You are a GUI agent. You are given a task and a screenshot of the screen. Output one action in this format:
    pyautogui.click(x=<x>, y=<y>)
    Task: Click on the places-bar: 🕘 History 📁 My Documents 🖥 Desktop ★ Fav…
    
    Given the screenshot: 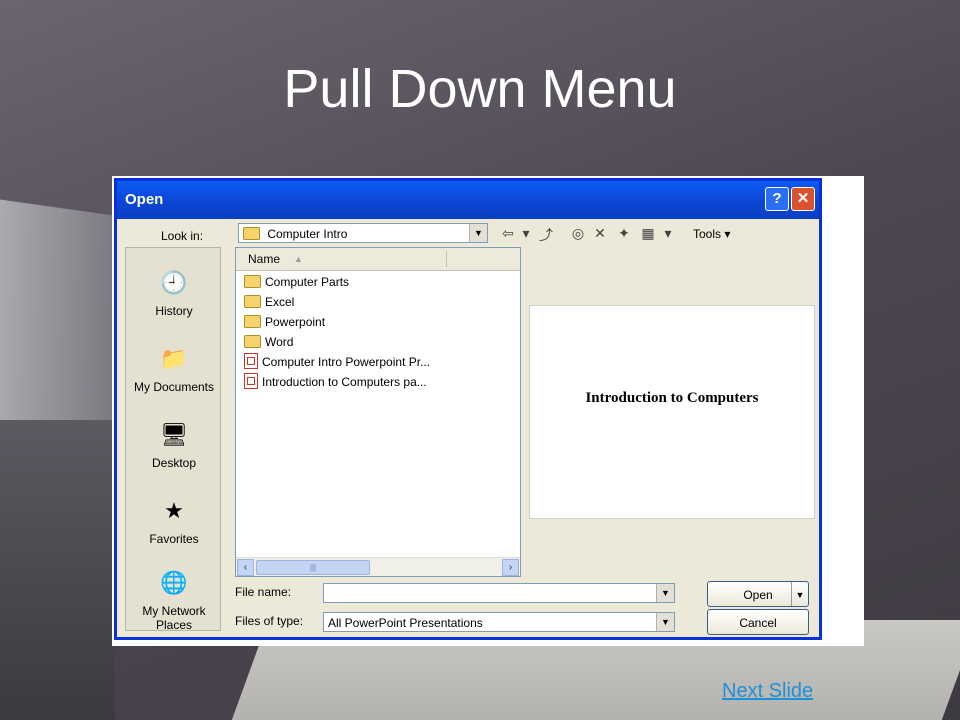 What is the action you would take?
    pyautogui.click(x=173, y=439)
    